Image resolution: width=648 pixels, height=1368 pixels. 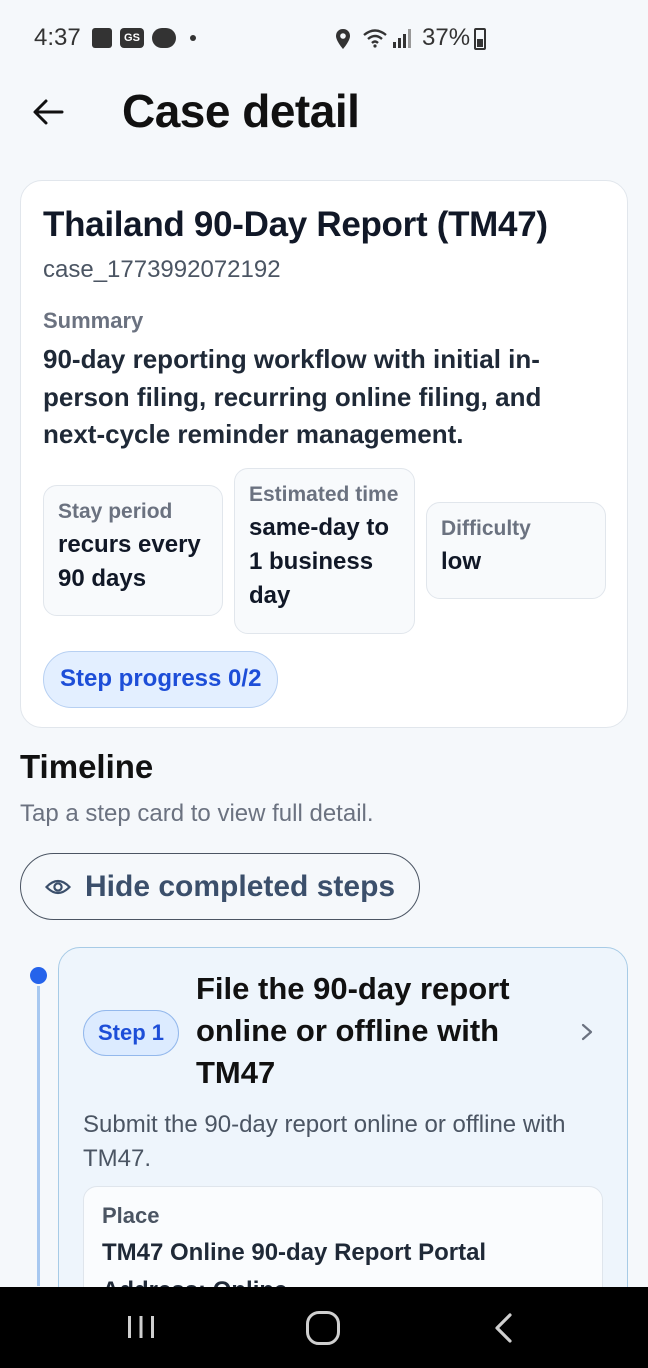 I want to click on case-id: case_1773992072192, so click(x=162, y=269).